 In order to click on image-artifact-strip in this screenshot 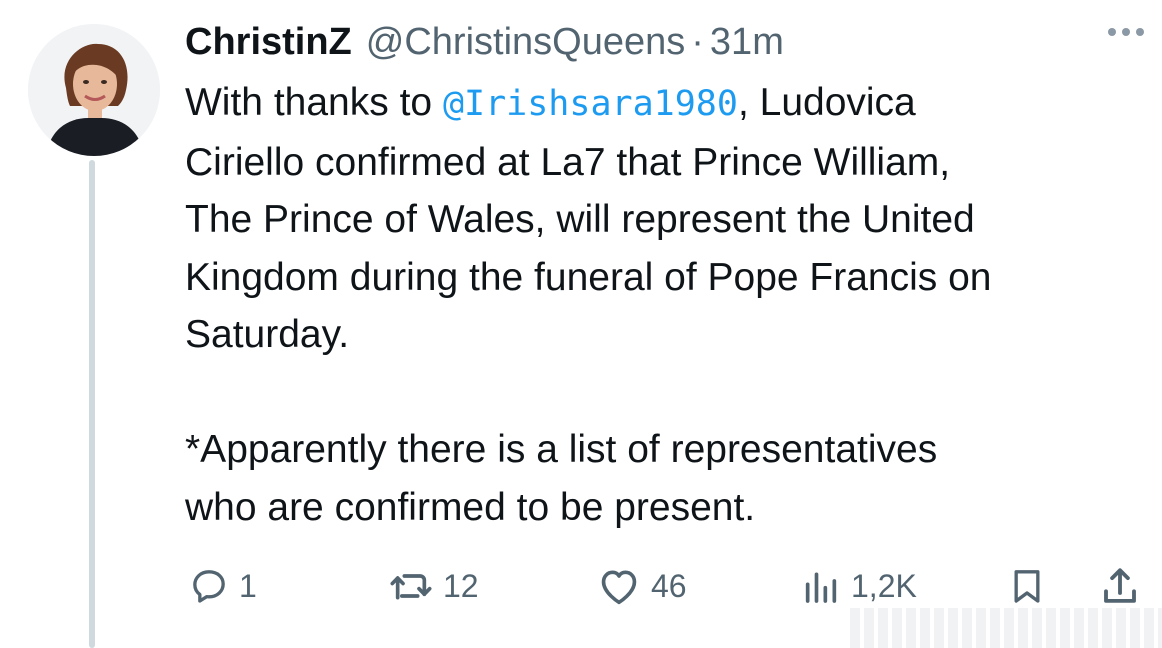, I will do `click(1006, 628)`.